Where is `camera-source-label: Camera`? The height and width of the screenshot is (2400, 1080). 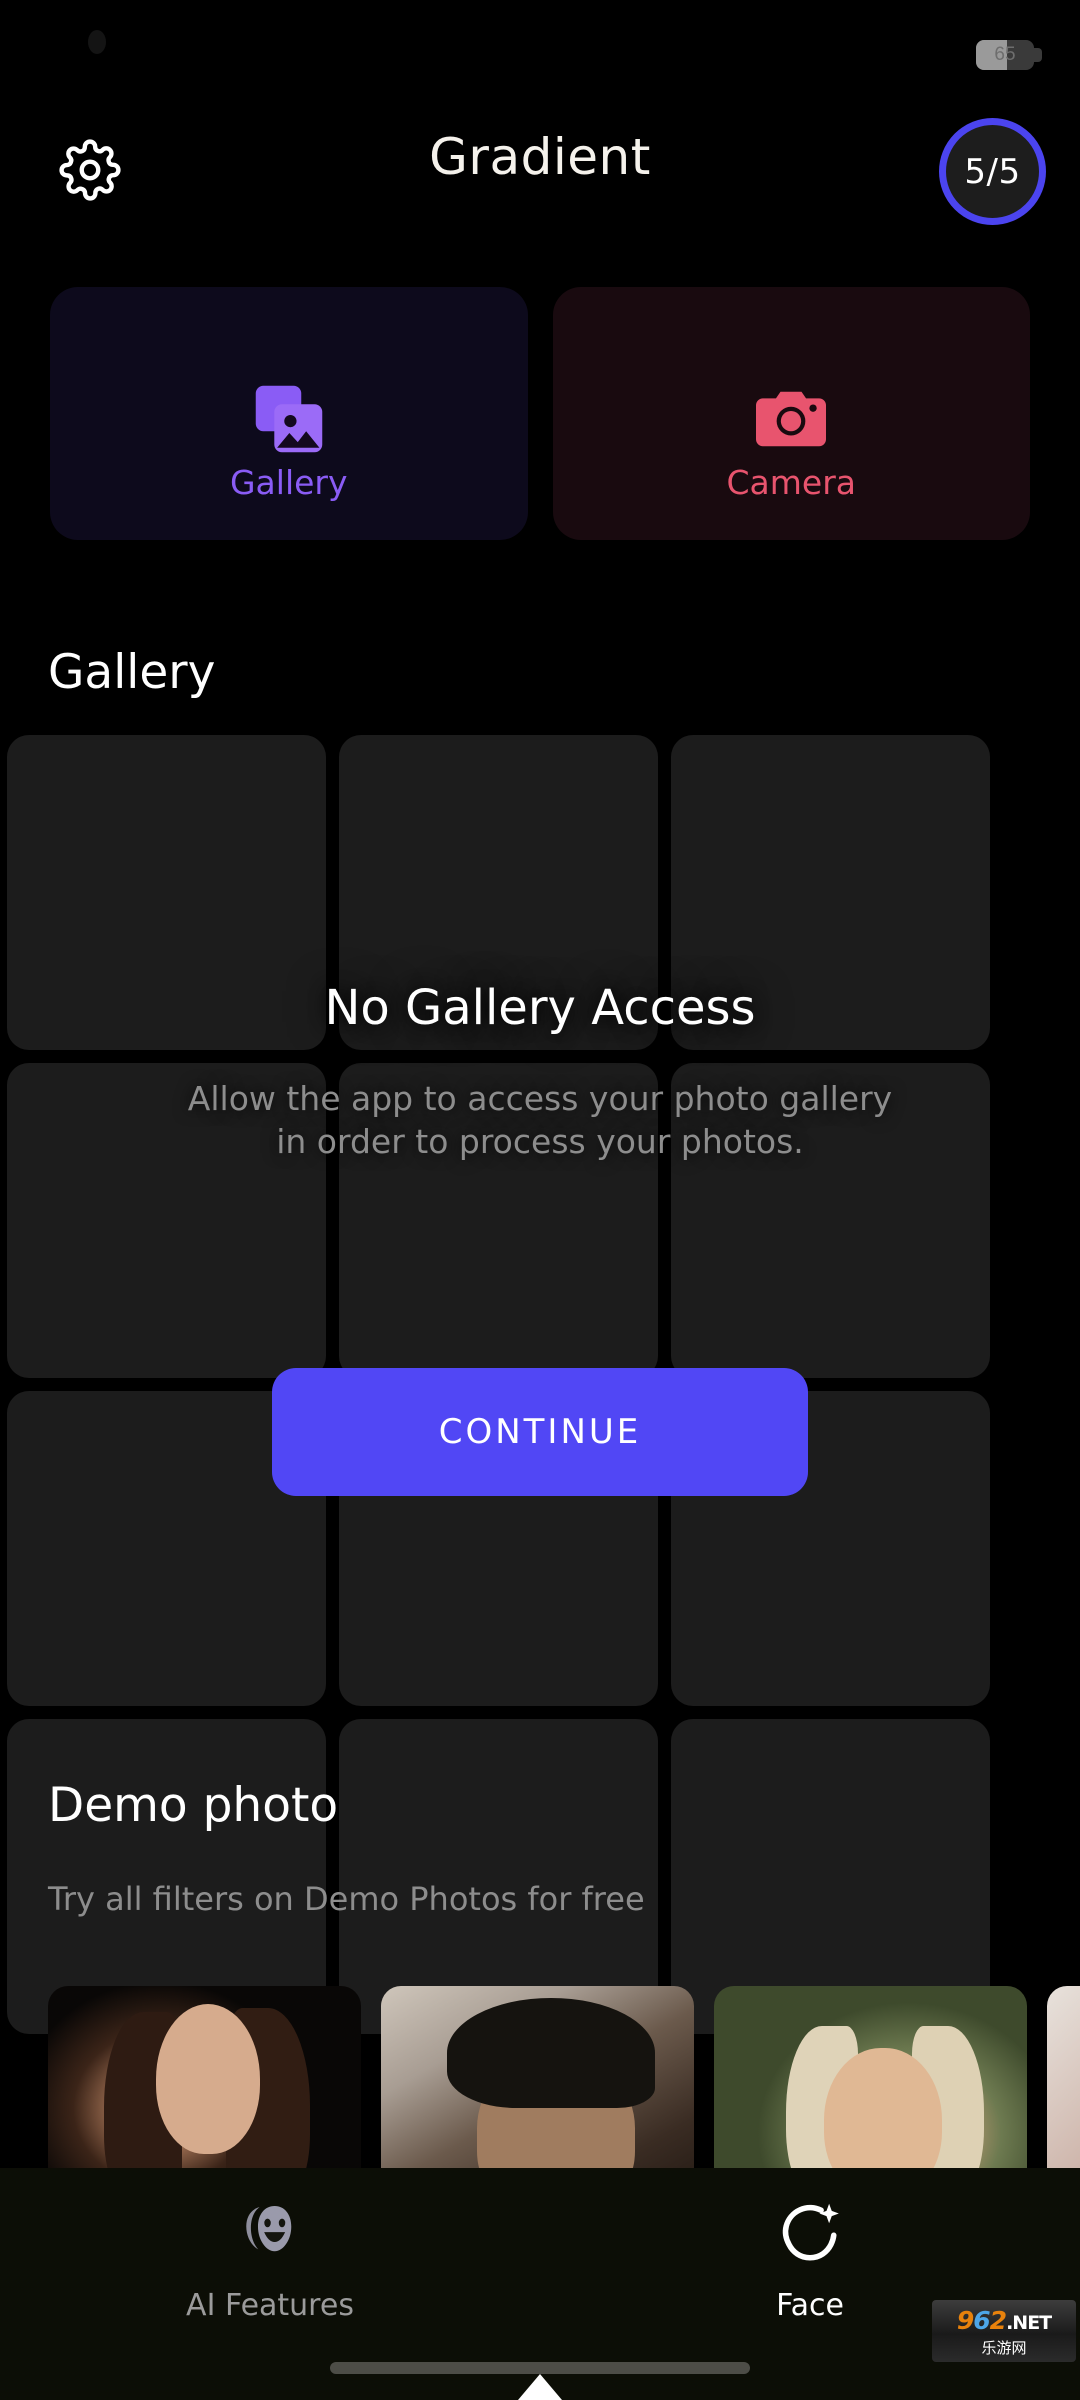 camera-source-label: Camera is located at coordinates (791, 482).